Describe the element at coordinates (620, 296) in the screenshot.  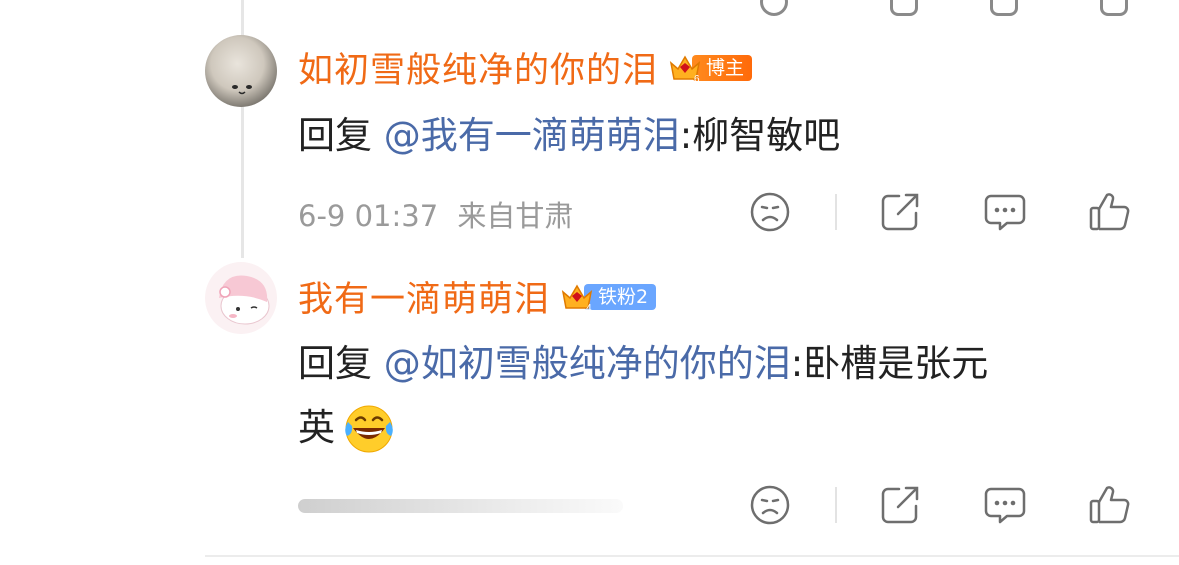
I see `badge-label: 铁粉2` at that location.